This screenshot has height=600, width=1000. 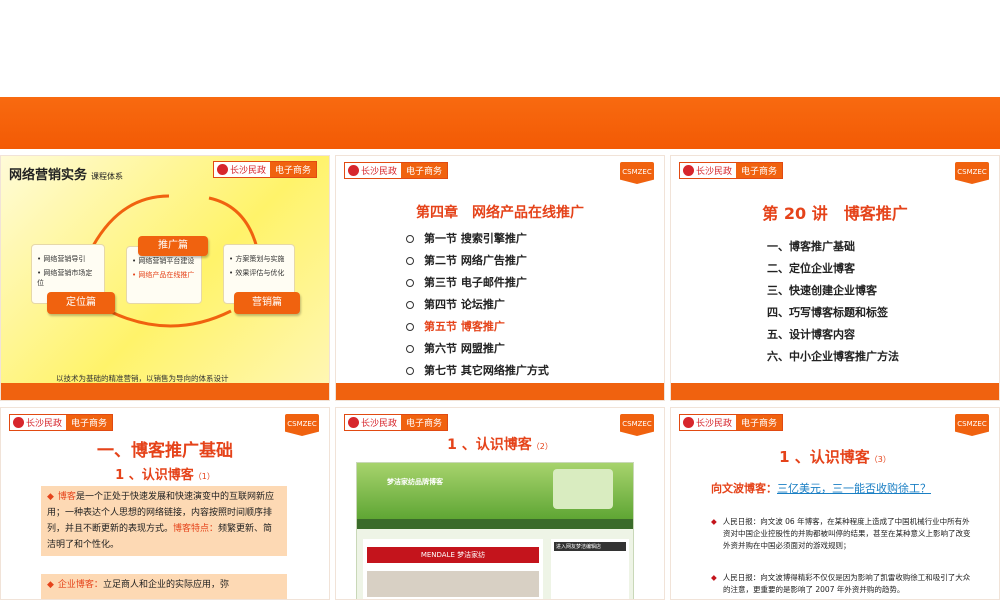 What do you see at coordinates (833, 356) in the screenshot?
I see `list-item: 六、中小企业博客推广方法` at bounding box center [833, 356].